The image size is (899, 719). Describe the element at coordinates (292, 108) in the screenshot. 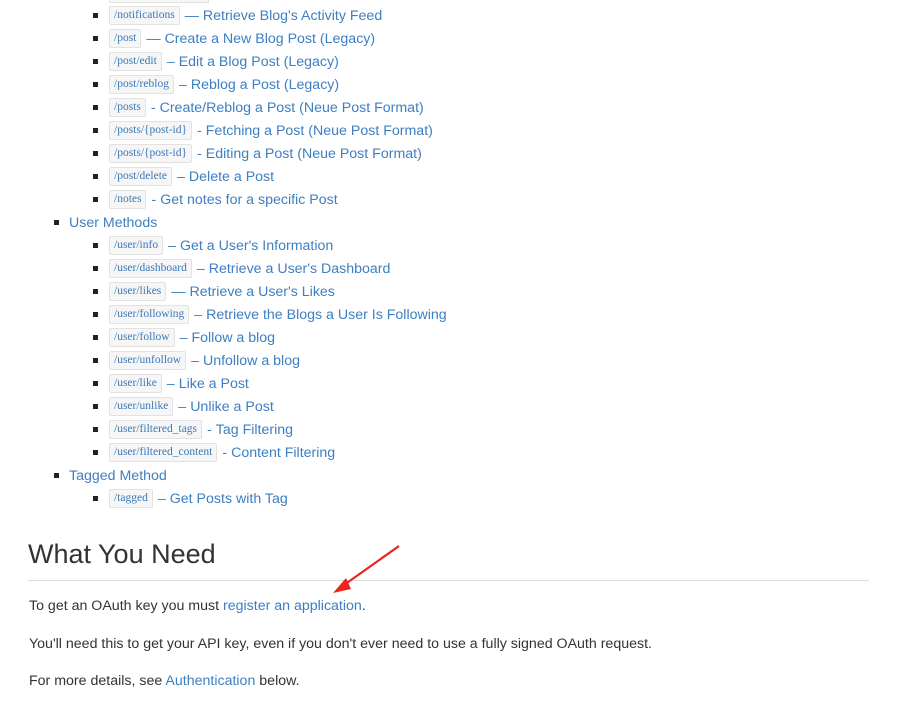

I see `method-link: Create/Reblog a Post (Neue Post Format)` at that location.